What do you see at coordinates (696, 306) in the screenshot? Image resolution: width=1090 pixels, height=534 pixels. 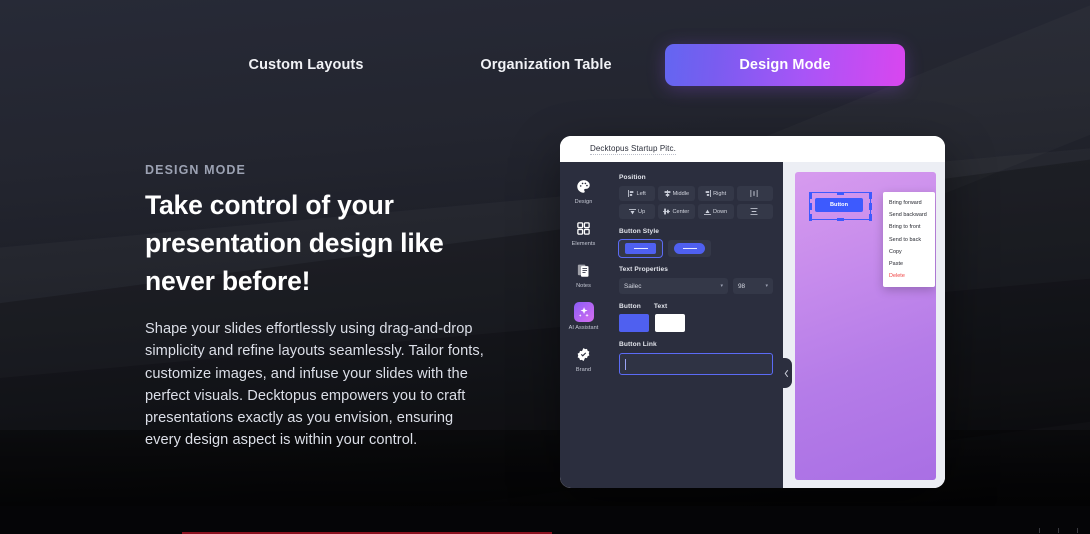 I see `color-labels-row: Button Text` at bounding box center [696, 306].